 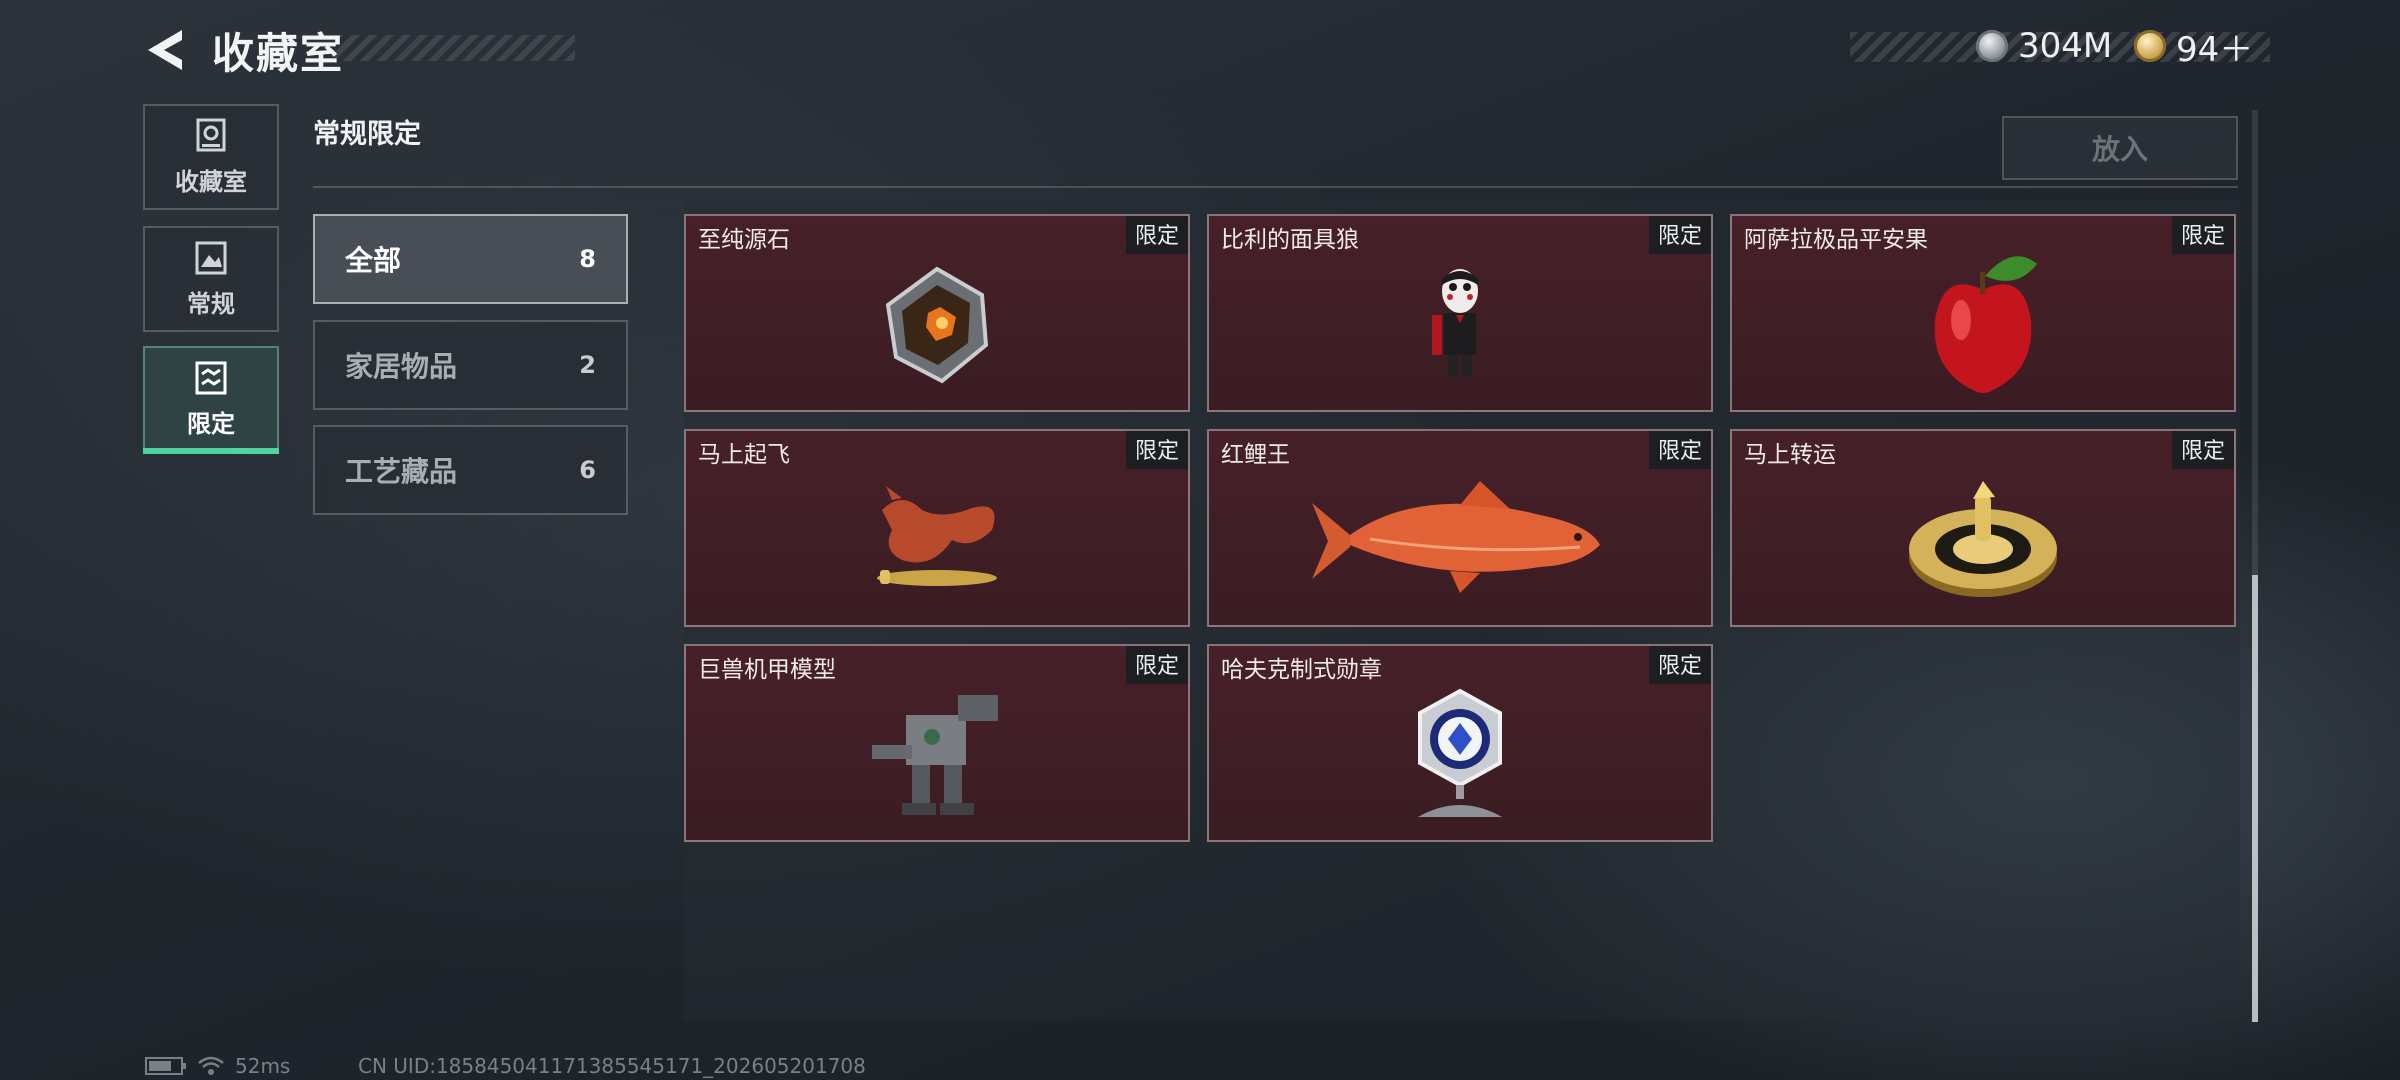 I want to click on horse-sculpture-icon, so click(x=937, y=540).